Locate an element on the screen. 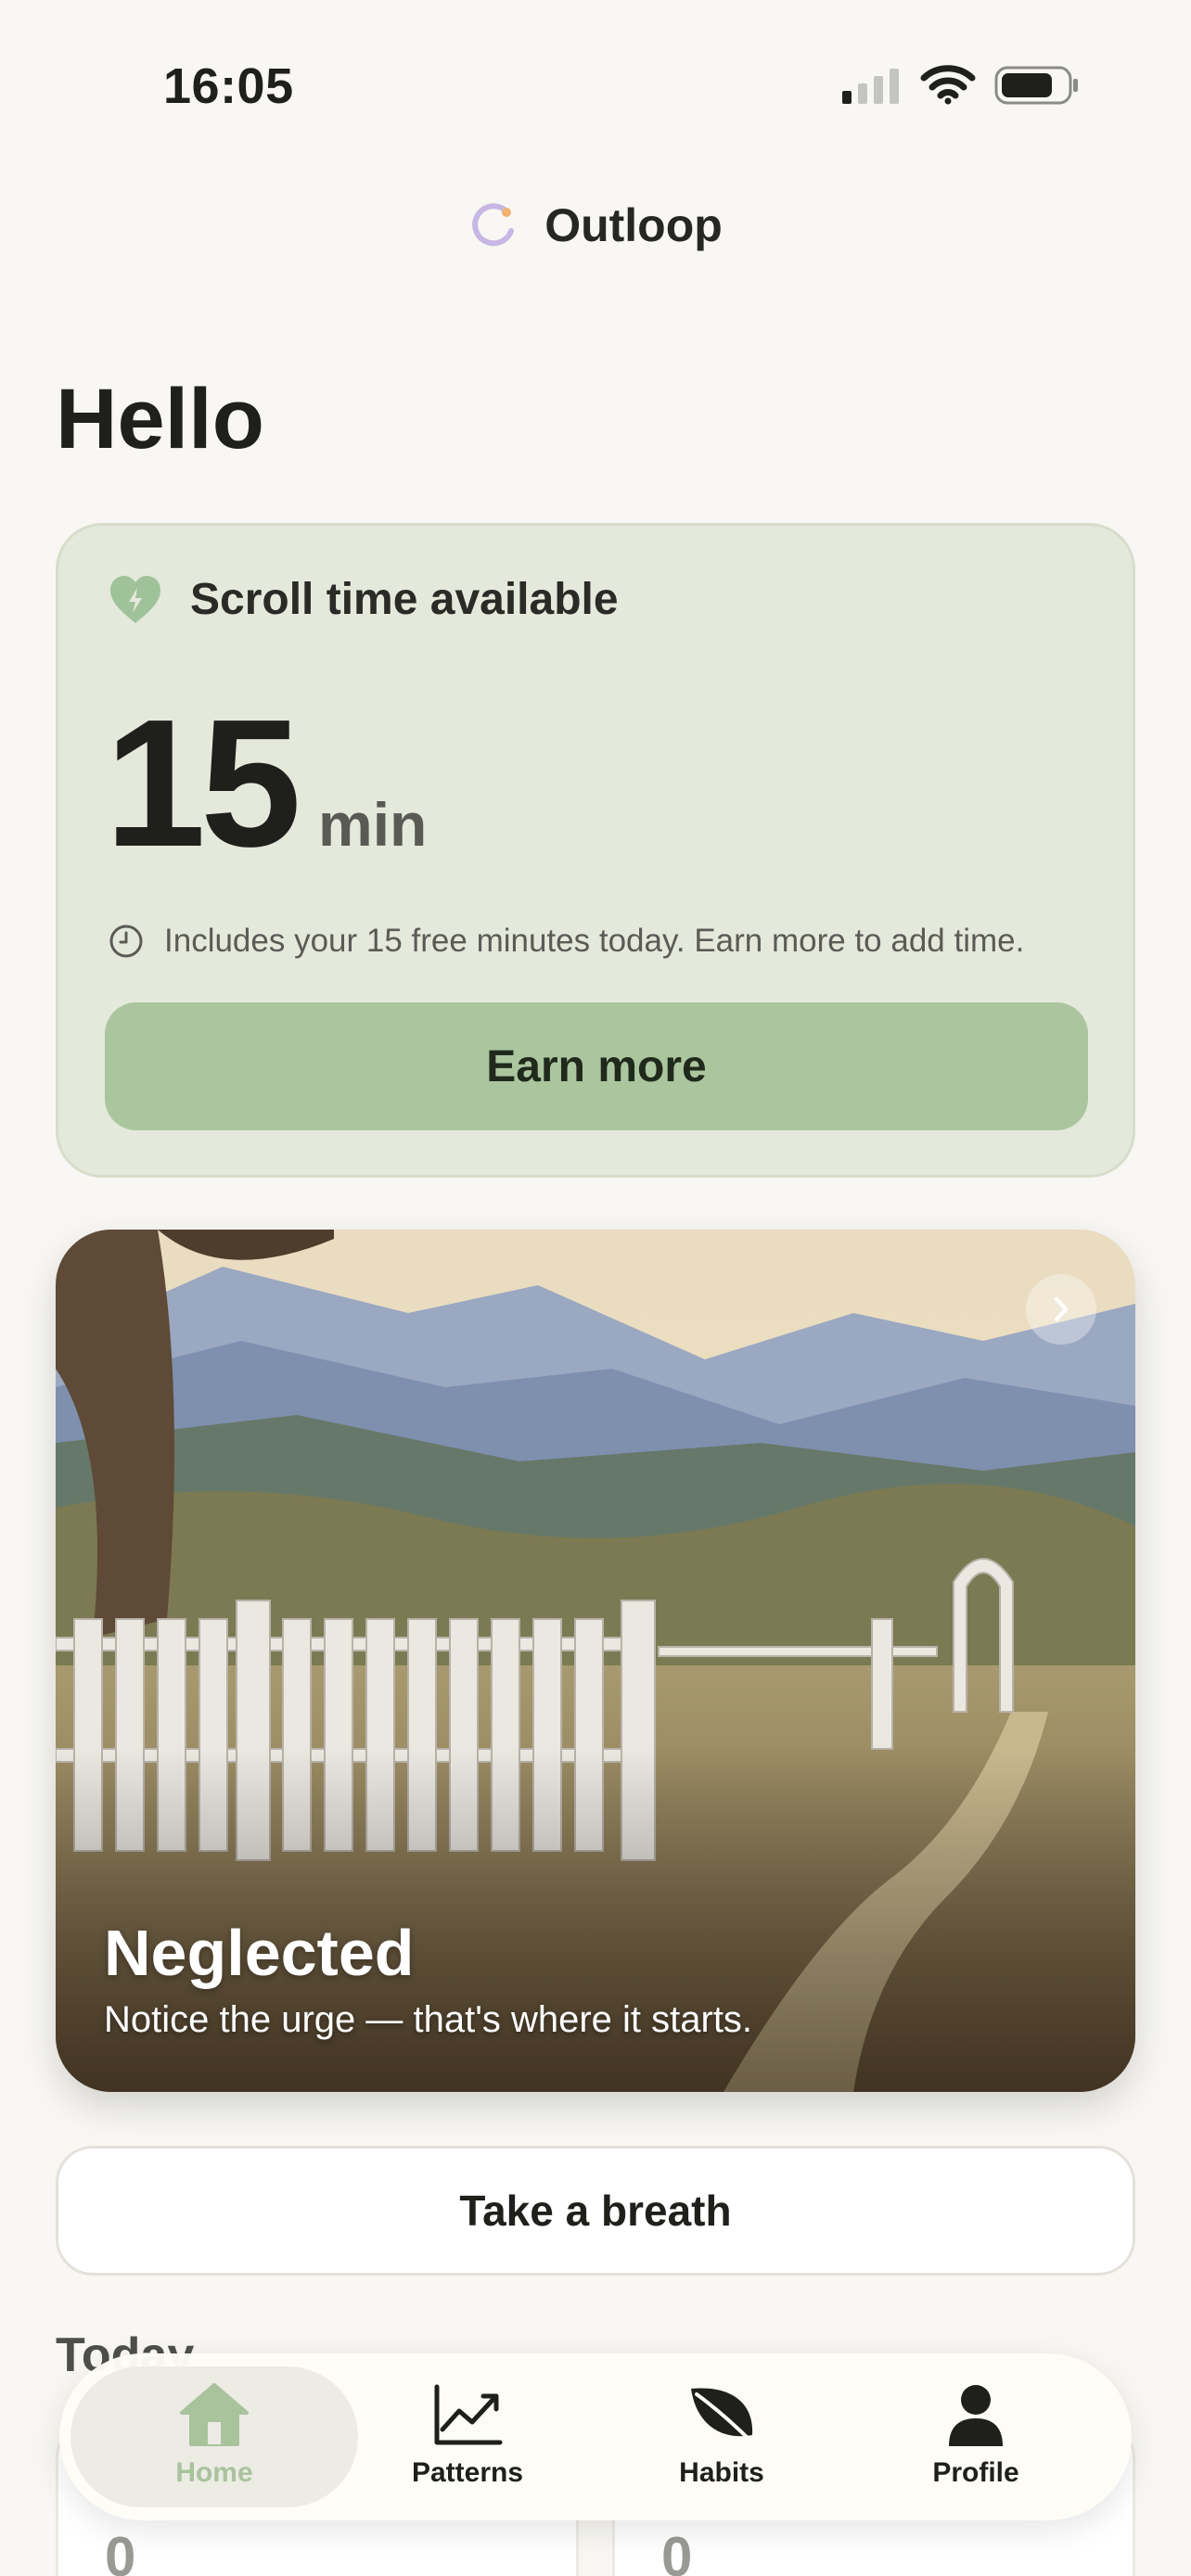 The width and height of the screenshot is (1191, 2576). tab-label: Home is located at coordinates (214, 2473).